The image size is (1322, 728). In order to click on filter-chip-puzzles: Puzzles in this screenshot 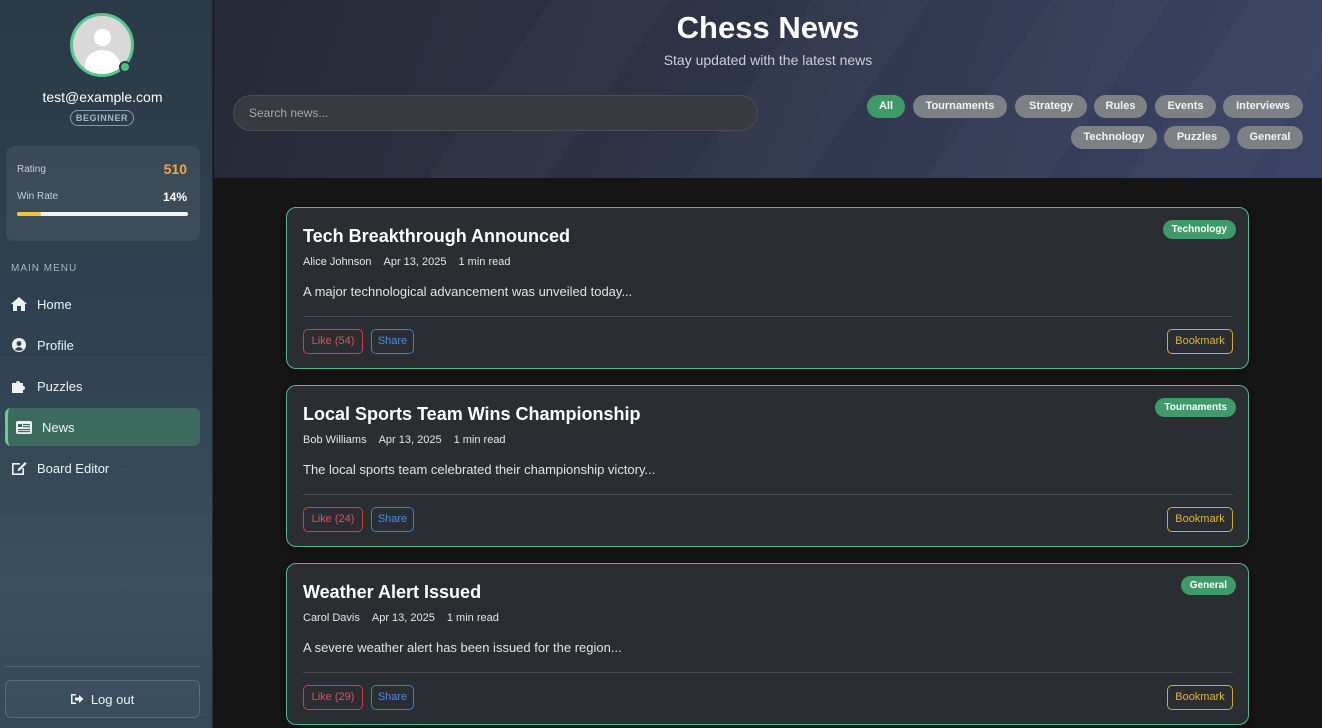, I will do `click(1197, 137)`.